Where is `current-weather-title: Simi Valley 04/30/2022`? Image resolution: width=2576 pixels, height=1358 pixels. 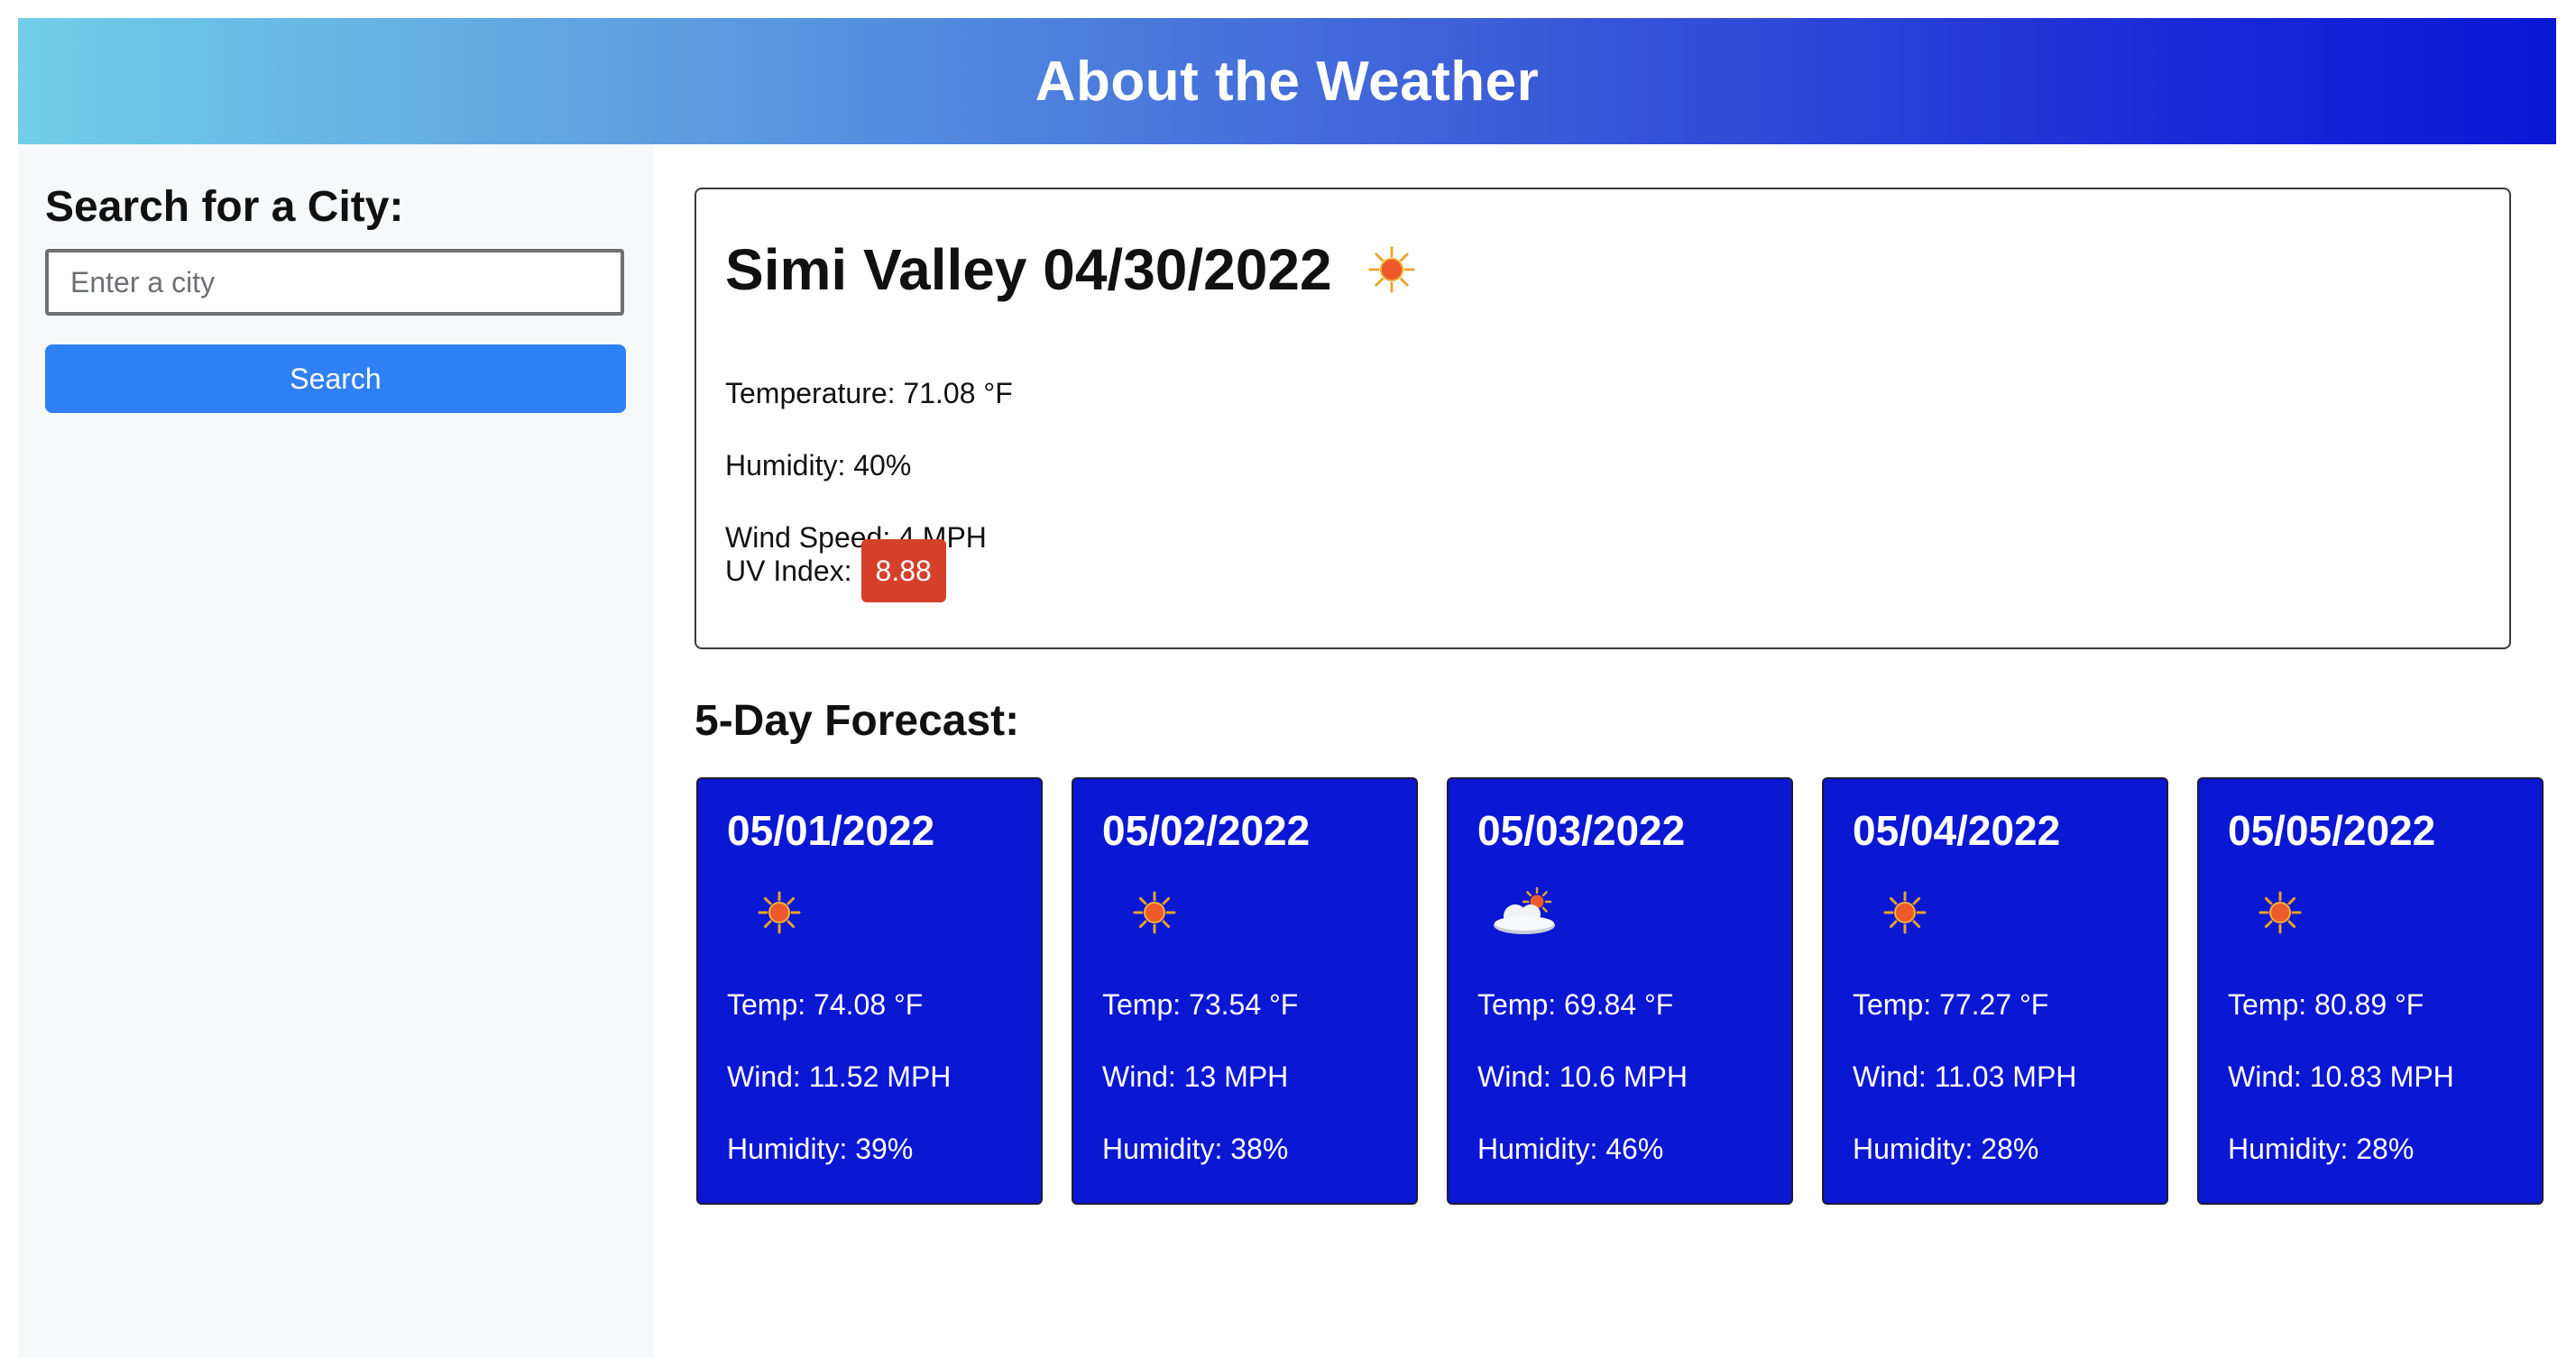
current-weather-title: Simi Valley 04/30/2022 is located at coordinates (1071, 269).